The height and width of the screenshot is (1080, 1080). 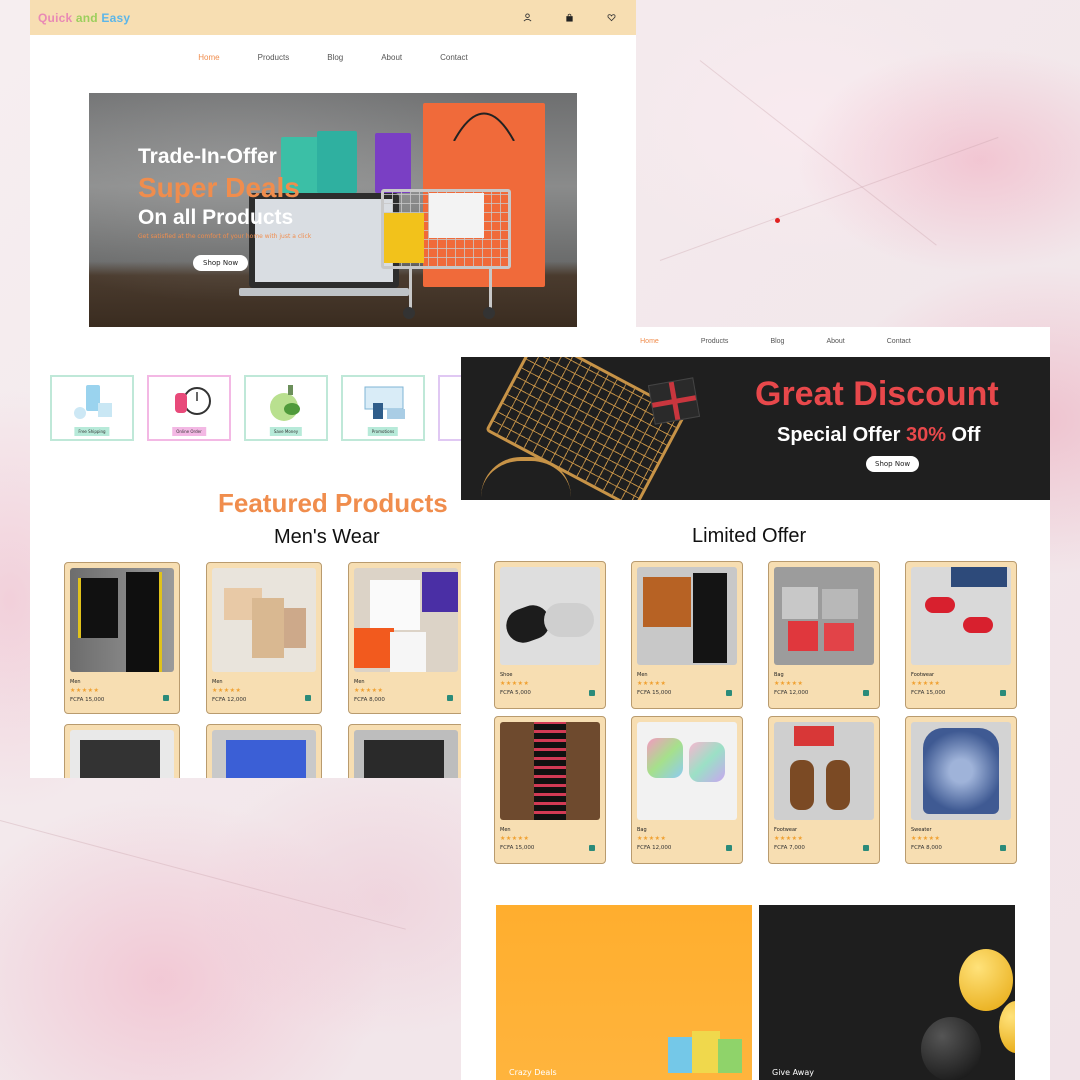 What do you see at coordinates (800, 603) in the screenshot?
I see `handbag-image` at bounding box center [800, 603].